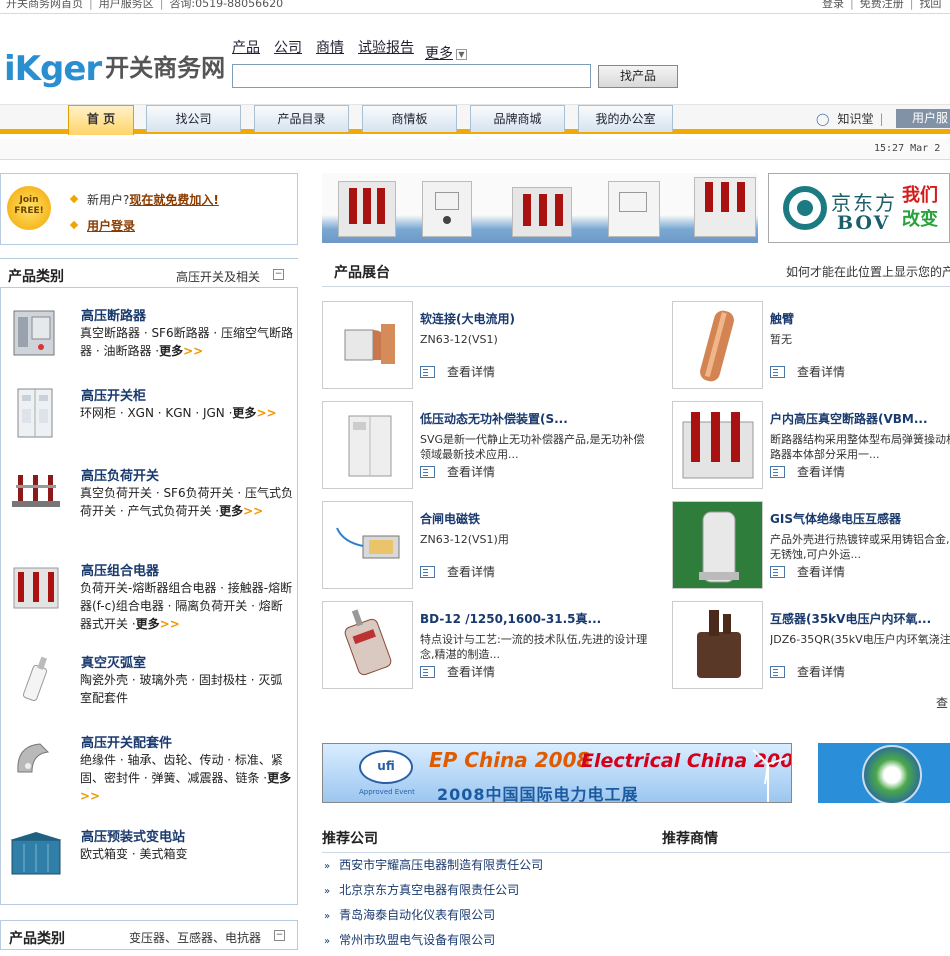 The height and width of the screenshot is (956, 950). I want to click on home-link: 开关商务网首页, so click(44, 5).